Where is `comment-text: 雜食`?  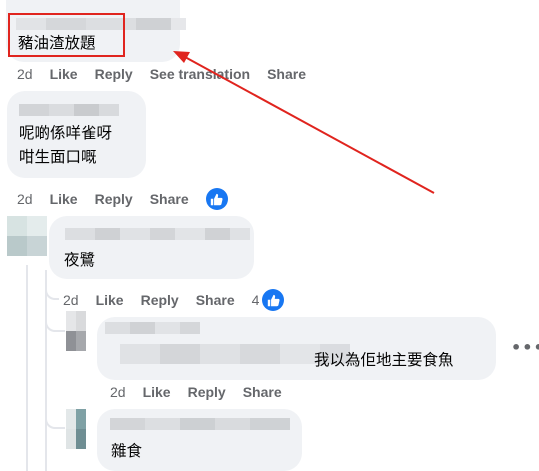
comment-text: 雜食 is located at coordinates (127, 451).